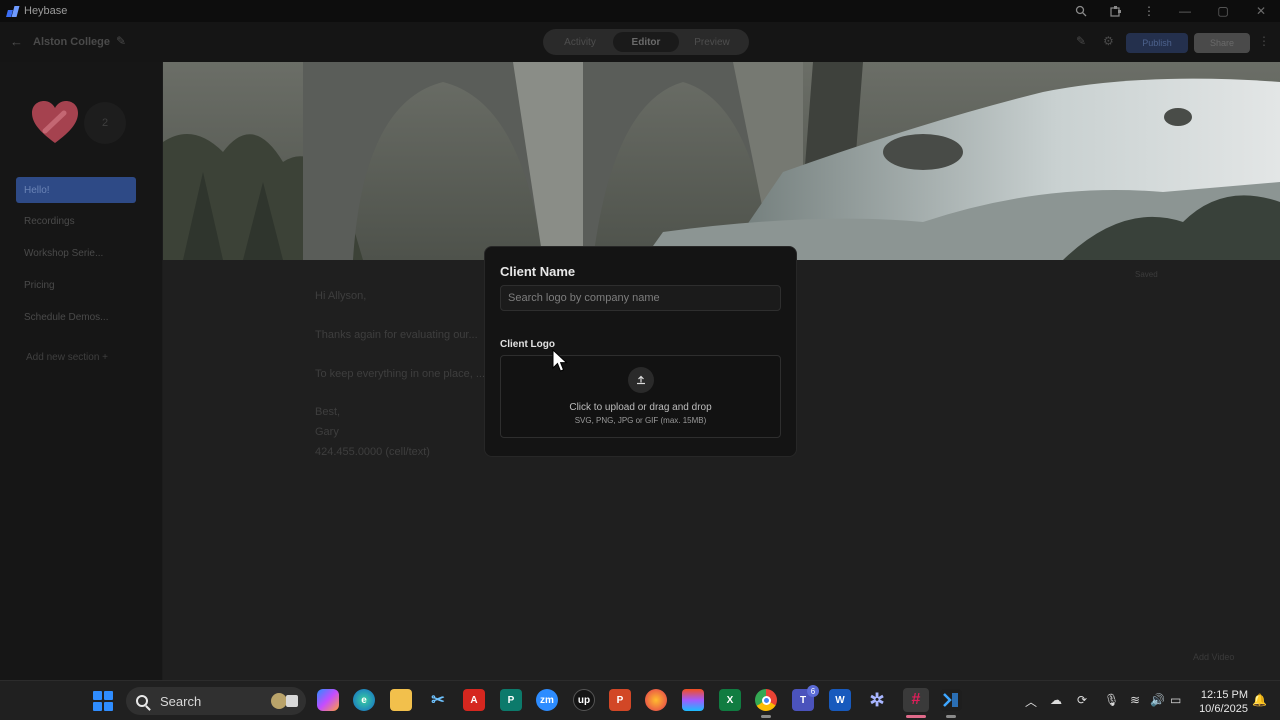 The height and width of the screenshot is (720, 1280). Describe the element at coordinates (877, 700) in the screenshot. I see `settings-gear-icon: ✲` at that location.